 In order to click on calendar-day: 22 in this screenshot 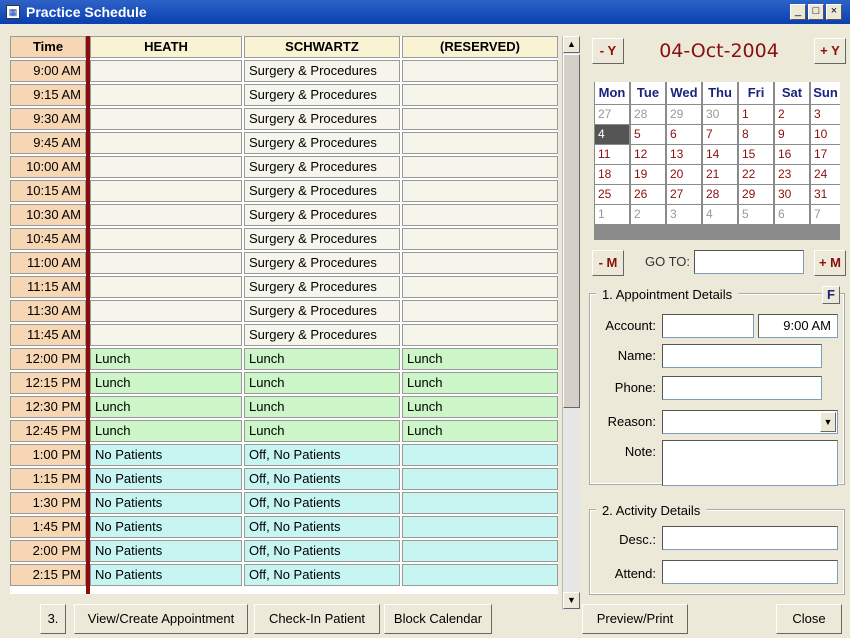, I will do `click(756, 174)`.